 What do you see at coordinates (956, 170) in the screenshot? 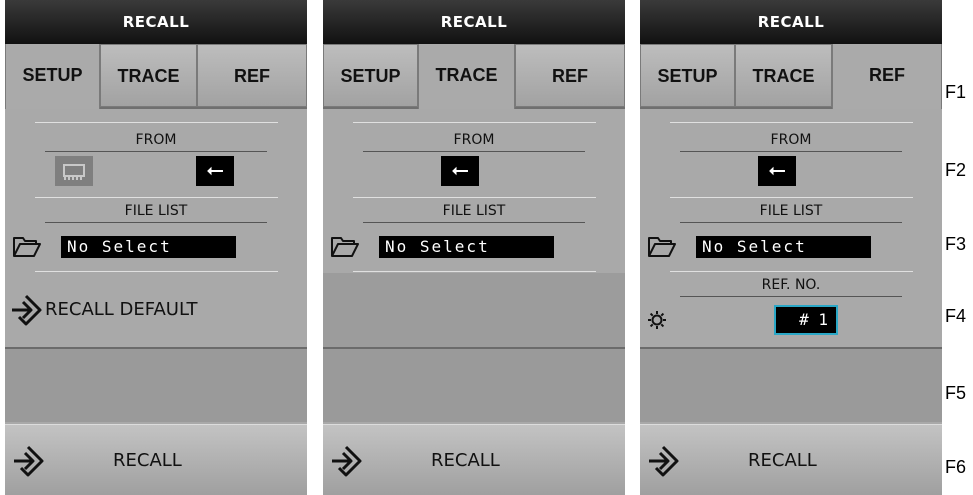
I see `fkey-f2: F2` at bounding box center [956, 170].